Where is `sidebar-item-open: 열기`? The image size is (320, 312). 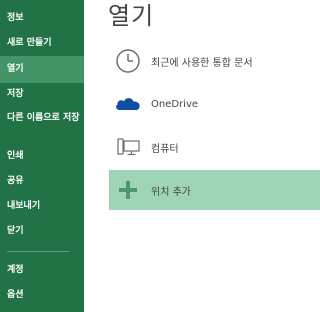 sidebar-item-open: 열기 is located at coordinates (42, 69).